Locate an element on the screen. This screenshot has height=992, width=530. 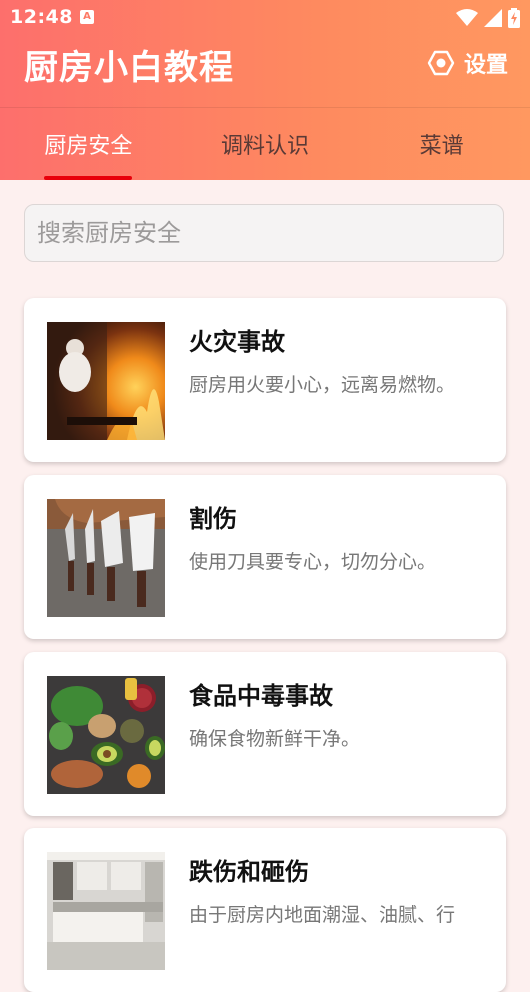
knives-photo is located at coordinates (106, 558).